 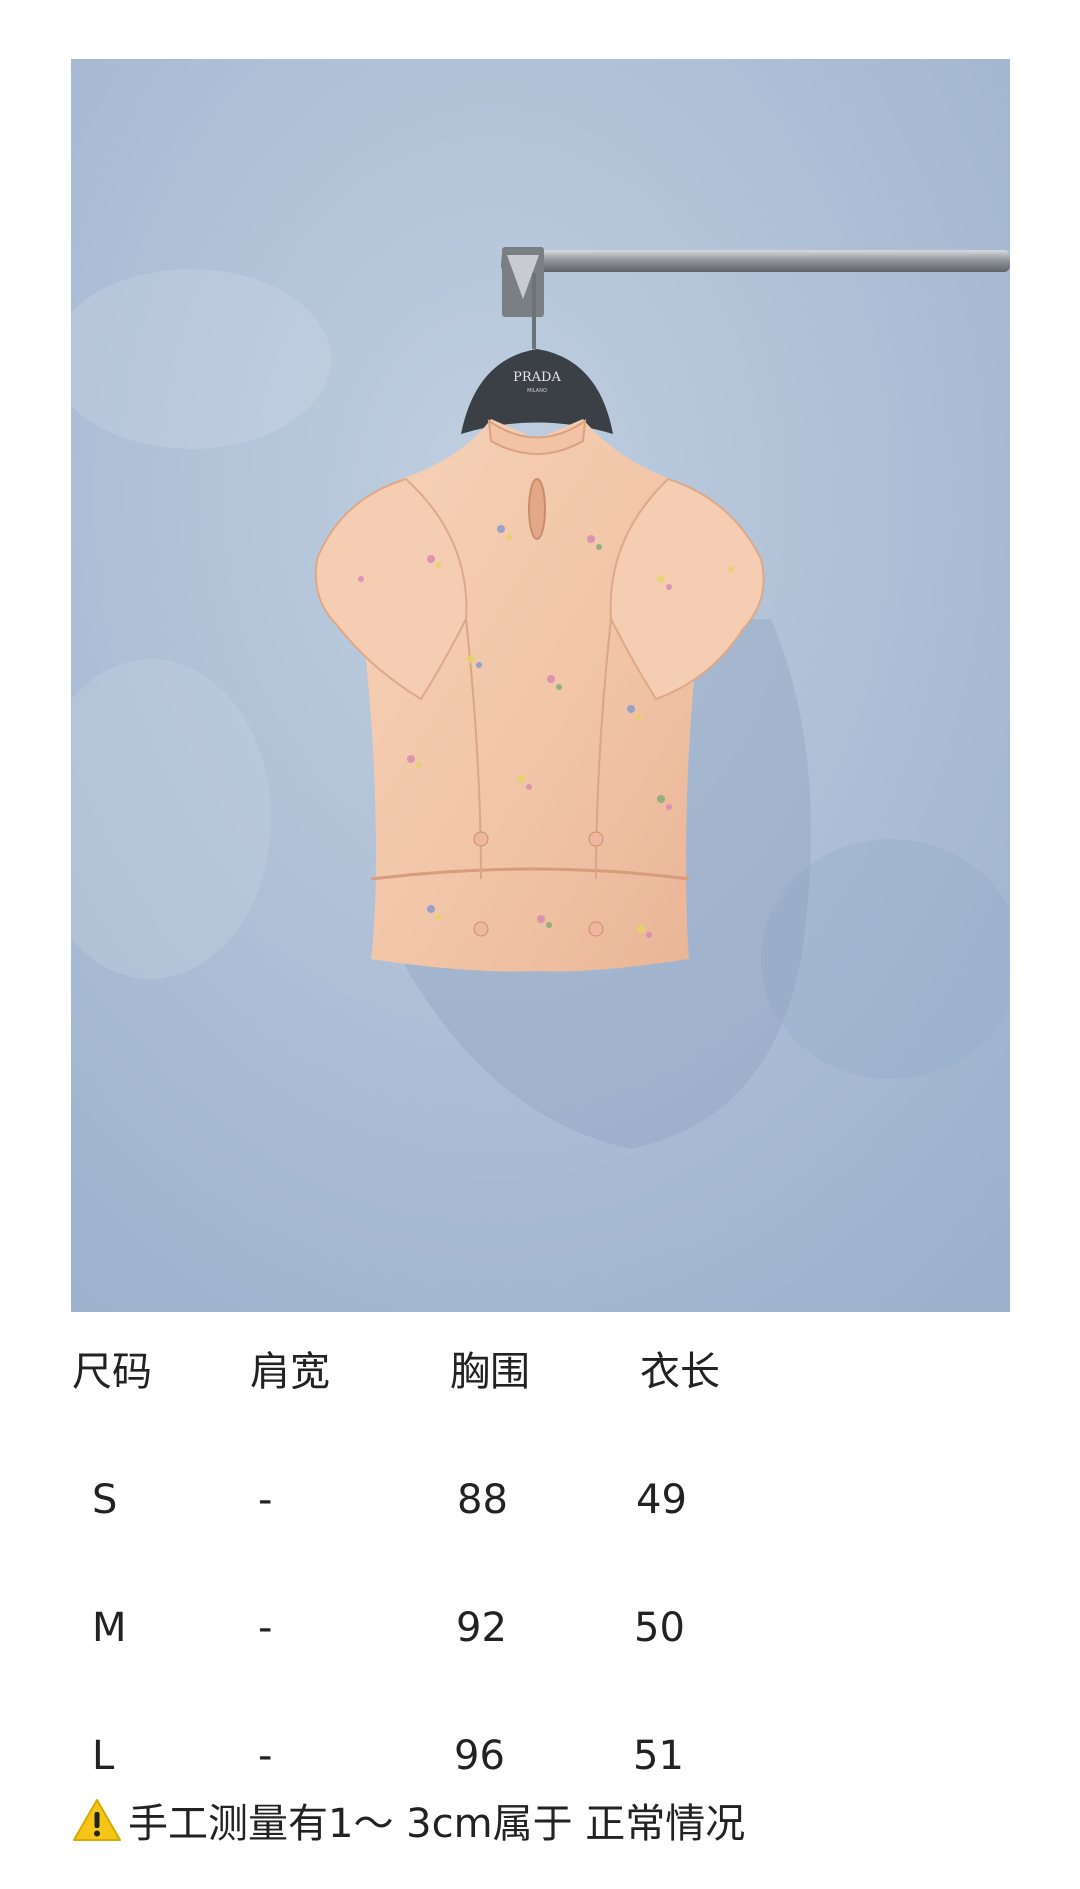 I want to click on measurement-note: 手工测量有1～ 3cm属于 正常情况, so click(x=408, y=1821).